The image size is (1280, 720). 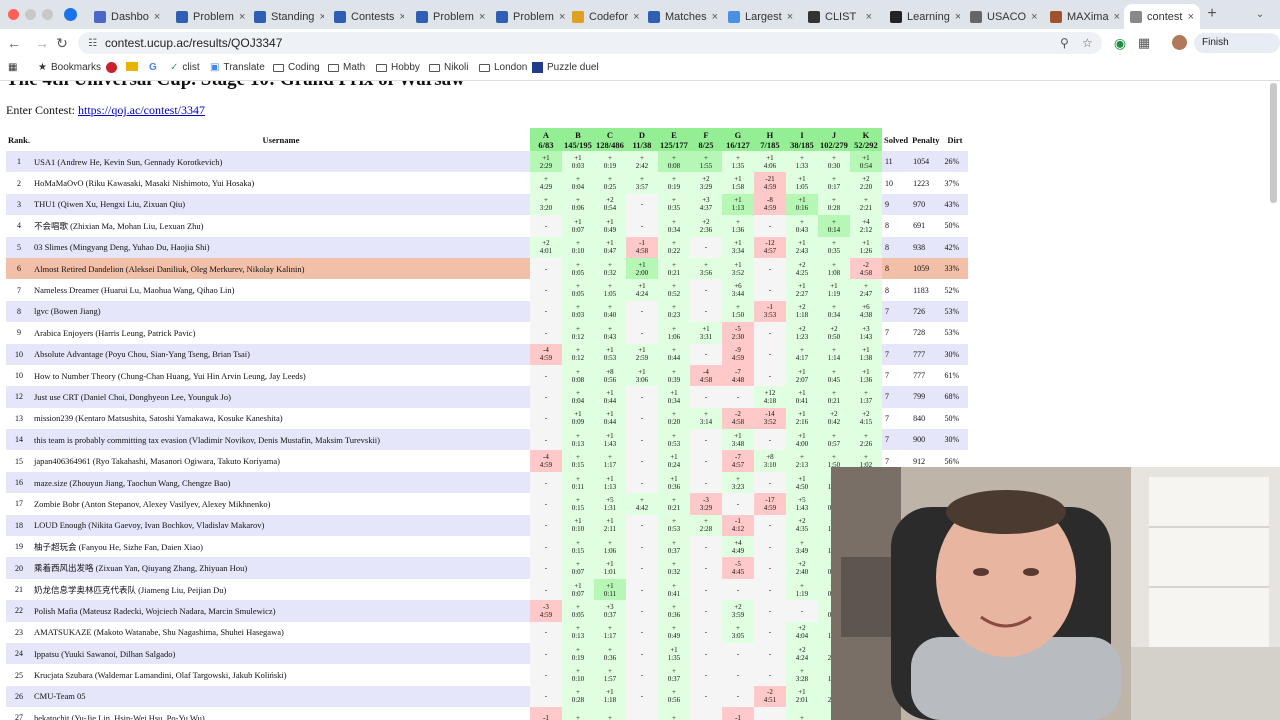 I want to click on result-cell: -8 4:59, so click(x=769, y=204).